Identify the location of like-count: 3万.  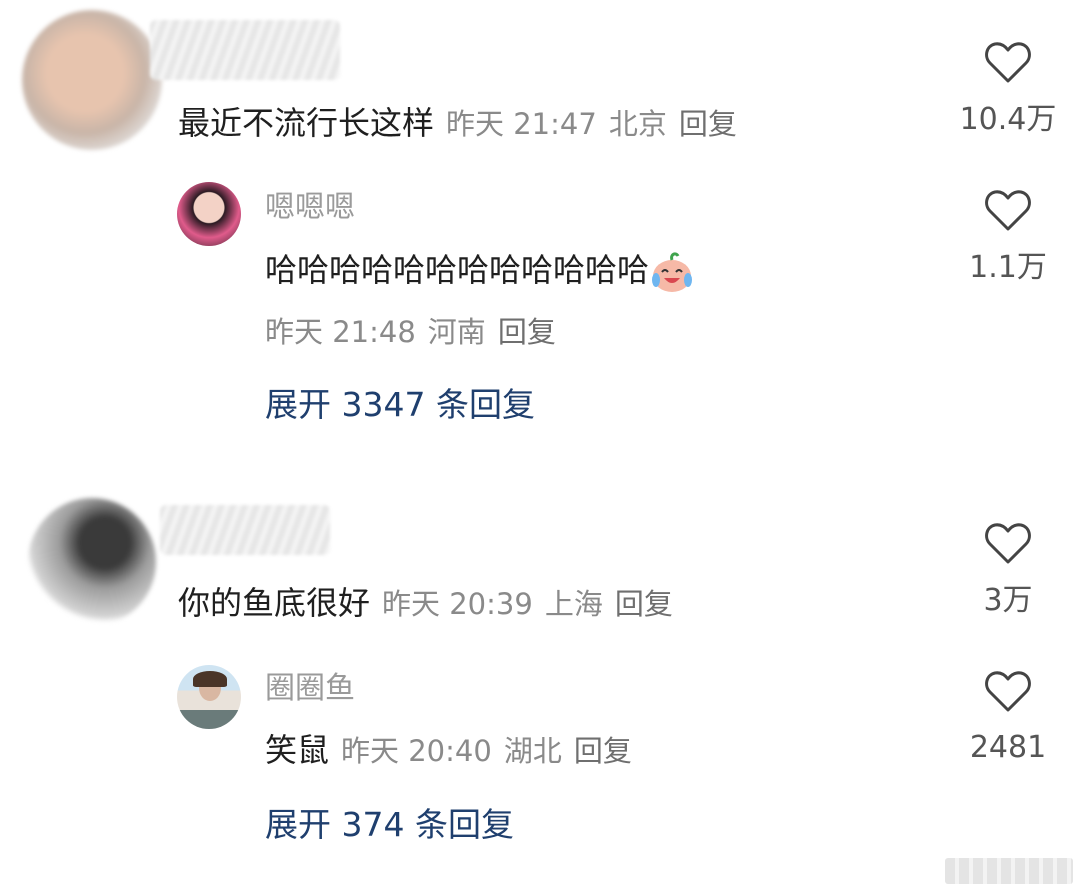
(1008, 600).